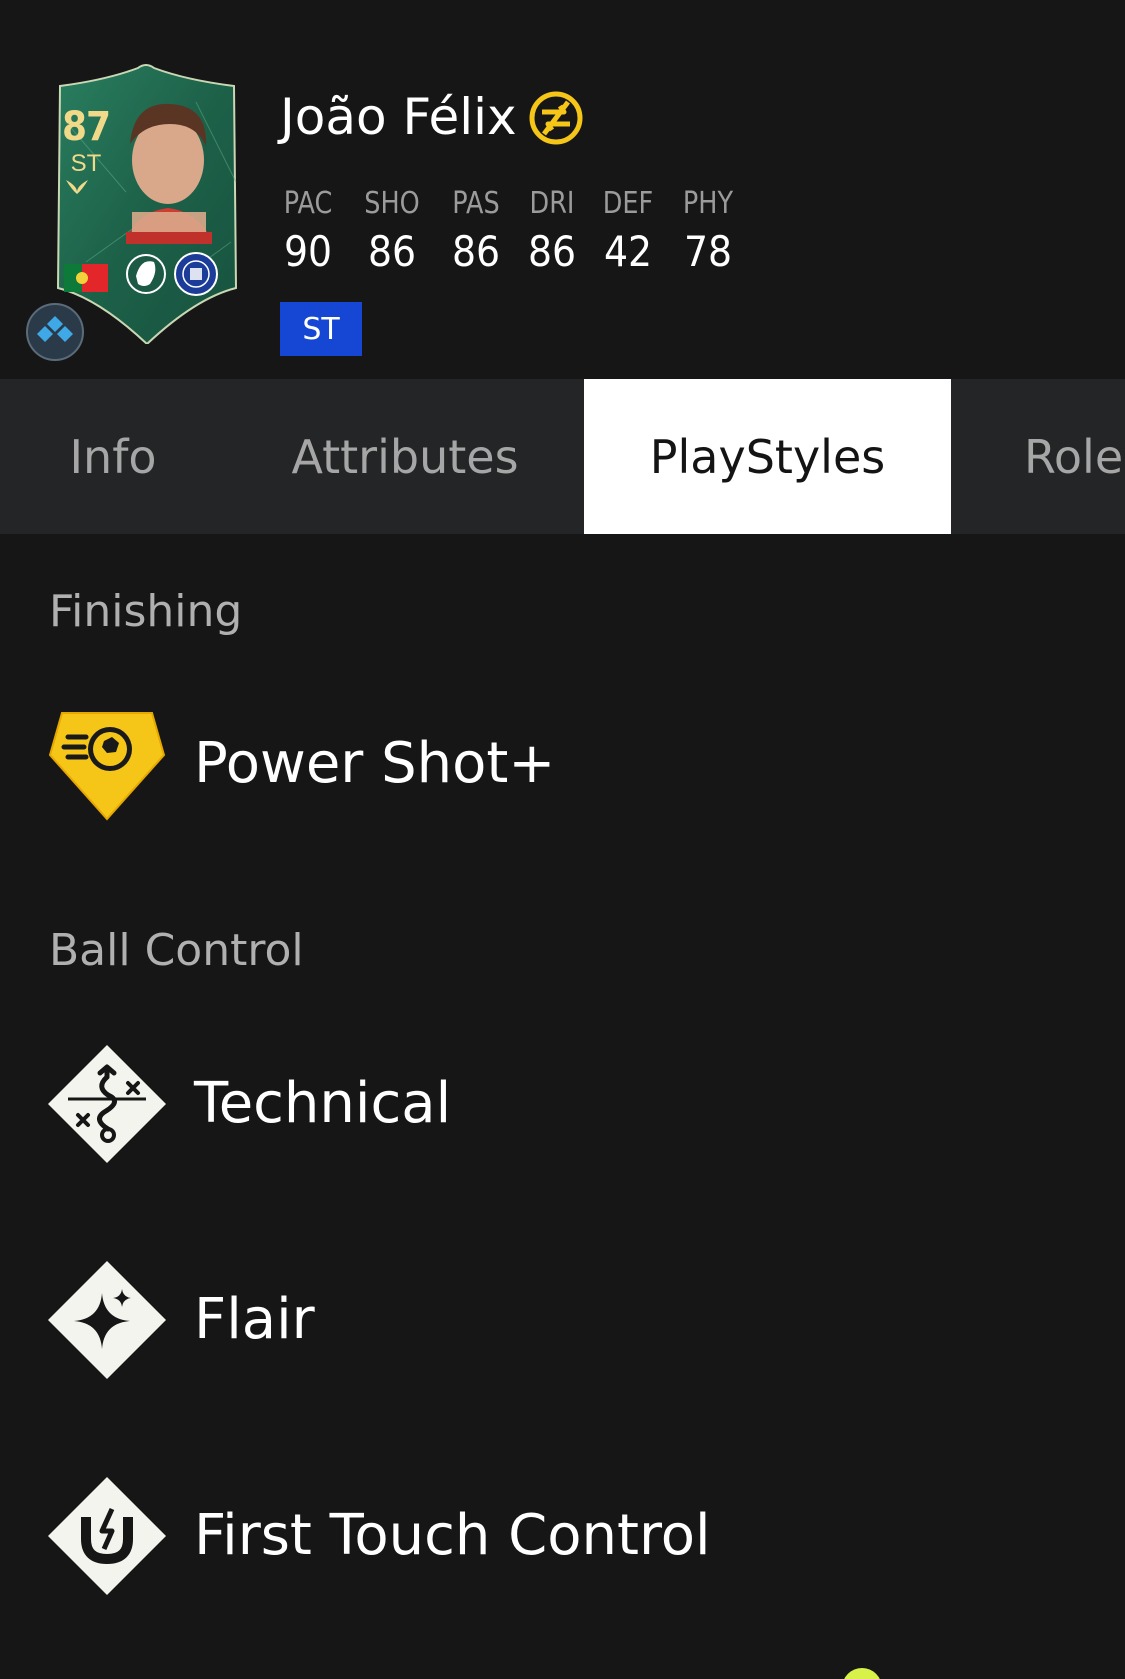 The width and height of the screenshot is (1125, 1679). I want to click on tab-info: Info, so click(113, 456).